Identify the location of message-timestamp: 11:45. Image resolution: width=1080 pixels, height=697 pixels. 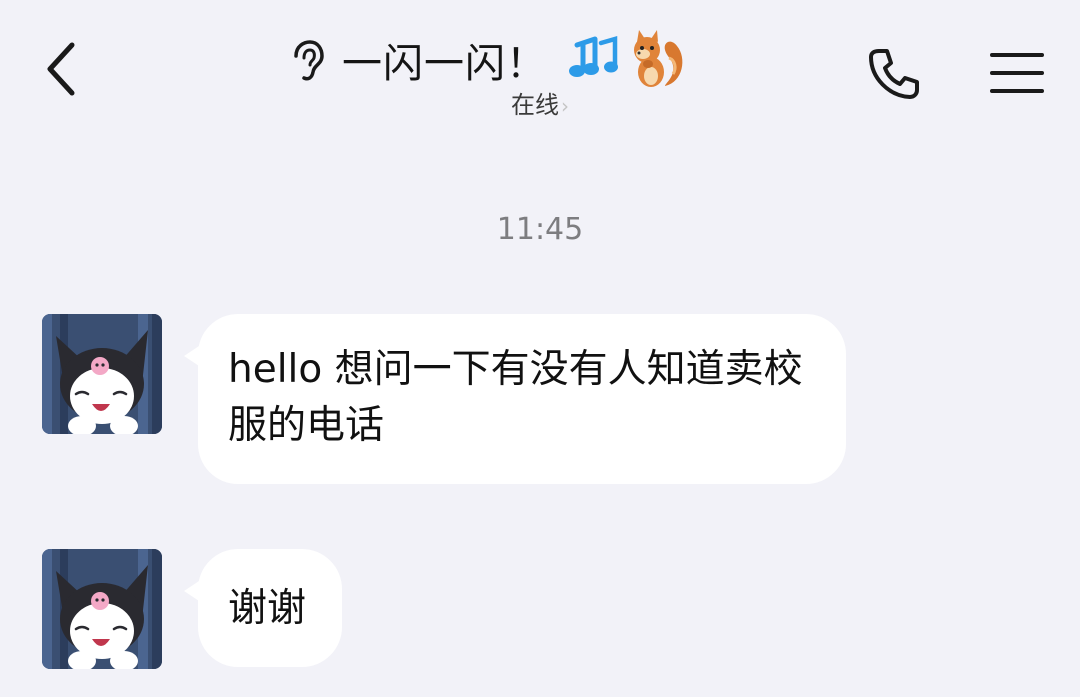
(540, 229).